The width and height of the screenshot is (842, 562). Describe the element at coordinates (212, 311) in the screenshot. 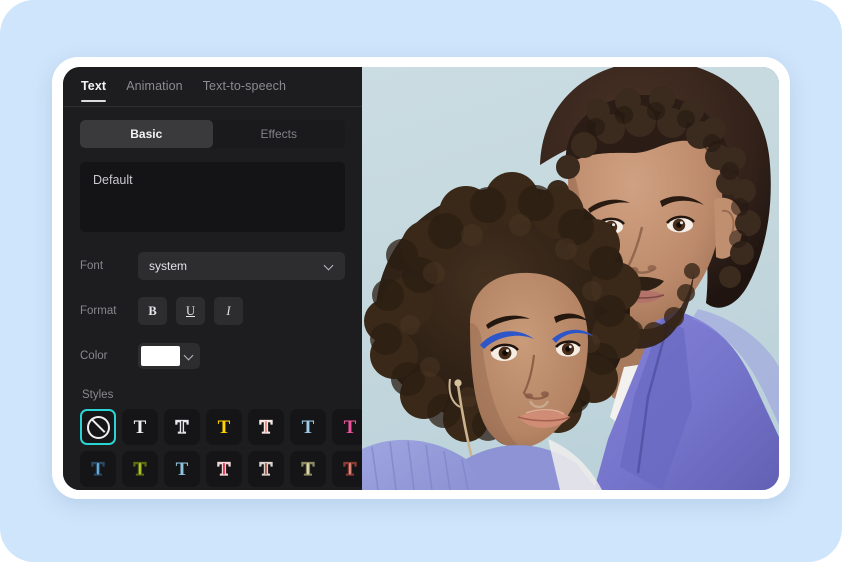

I see `format-row: Format B U I` at that location.